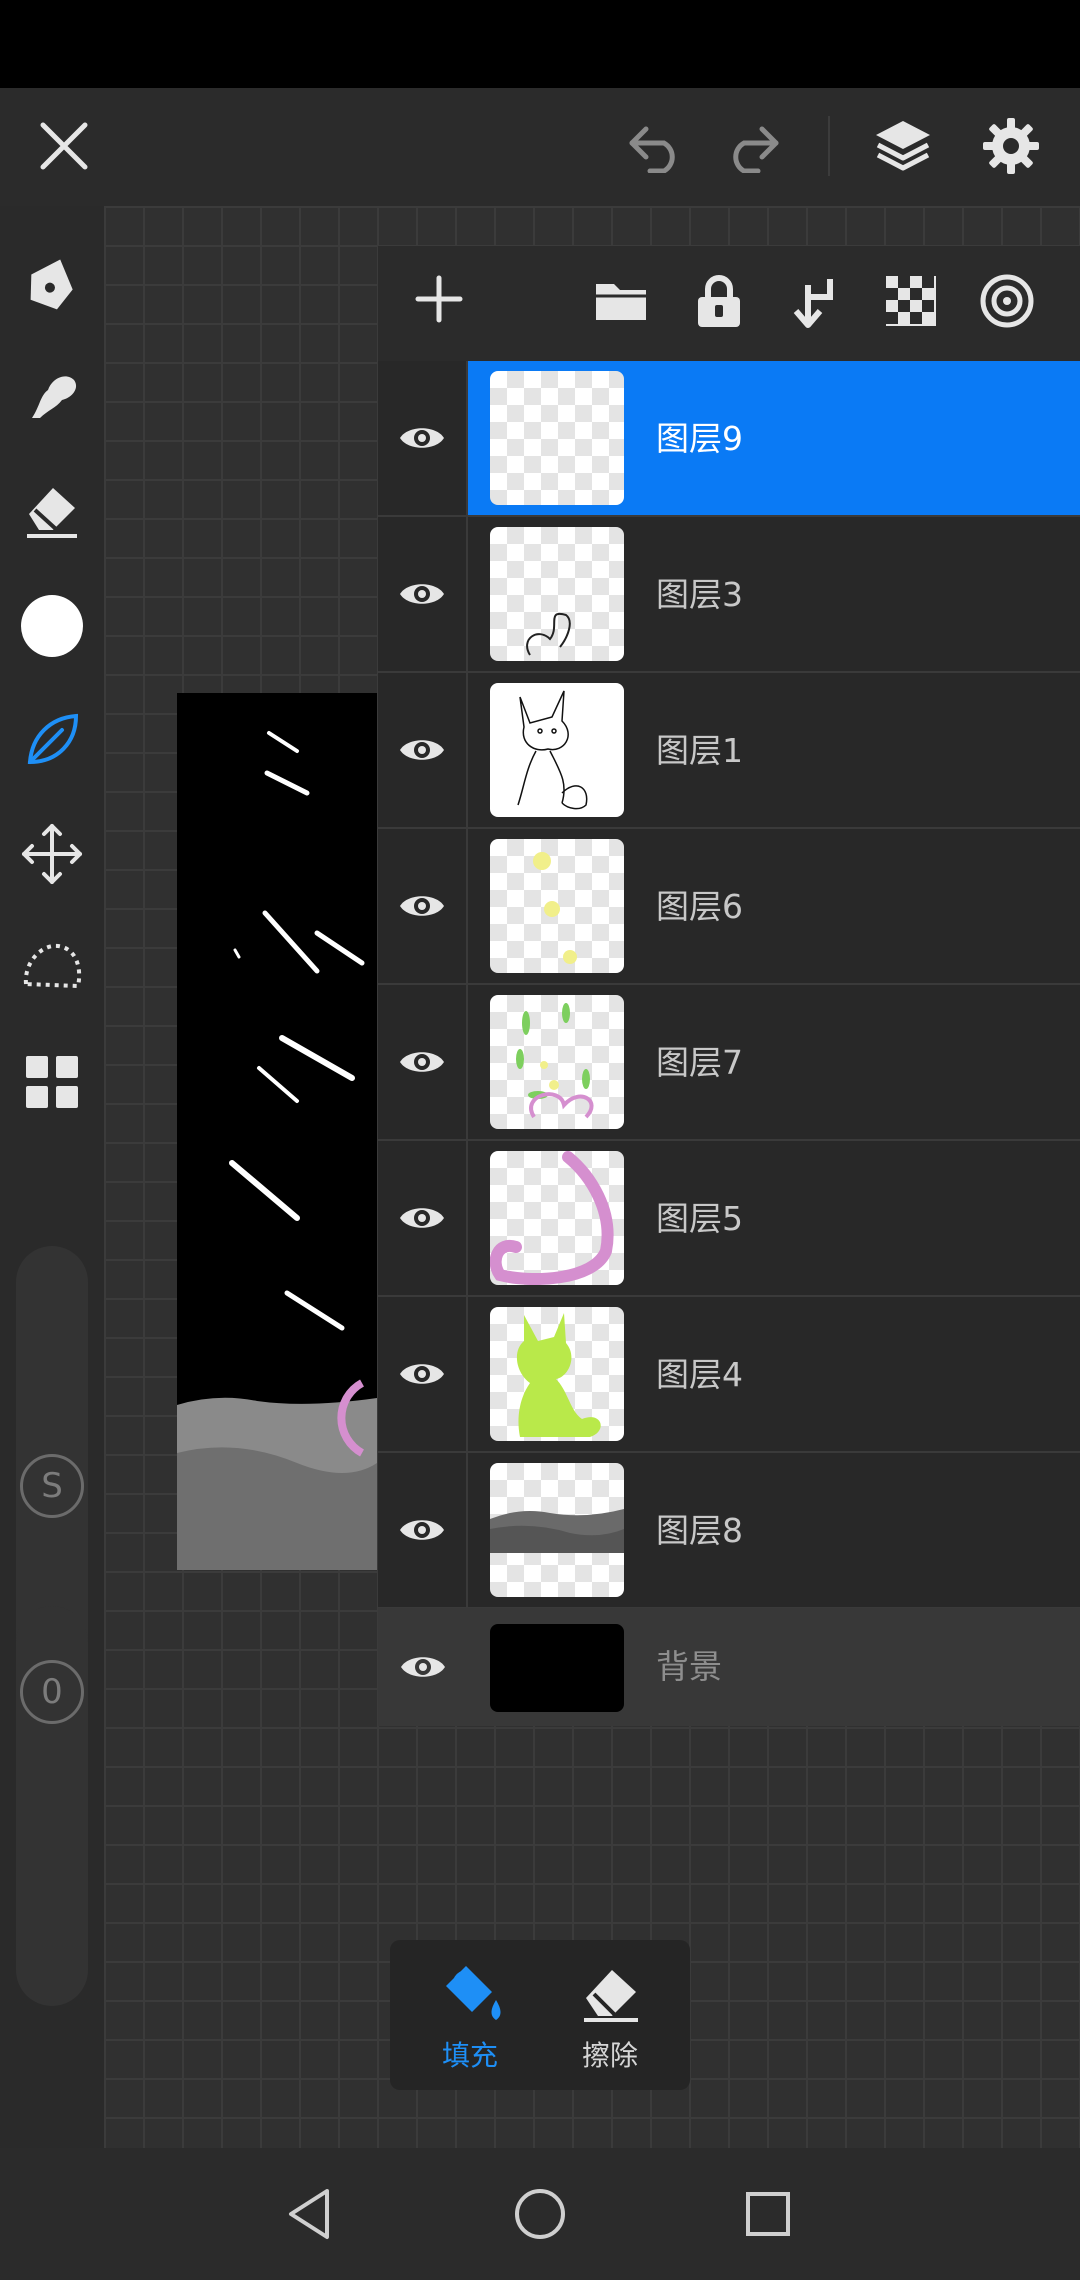 This screenshot has height=2280, width=1080. I want to click on fill-label: 填充, so click(469, 2055).